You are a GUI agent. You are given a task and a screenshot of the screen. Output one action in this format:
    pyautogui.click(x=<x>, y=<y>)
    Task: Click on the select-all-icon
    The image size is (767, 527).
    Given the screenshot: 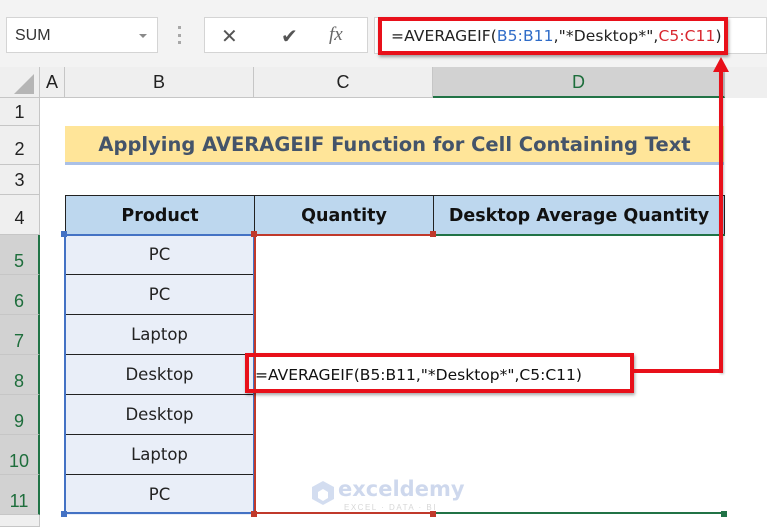 What is the action you would take?
    pyautogui.click(x=24, y=84)
    